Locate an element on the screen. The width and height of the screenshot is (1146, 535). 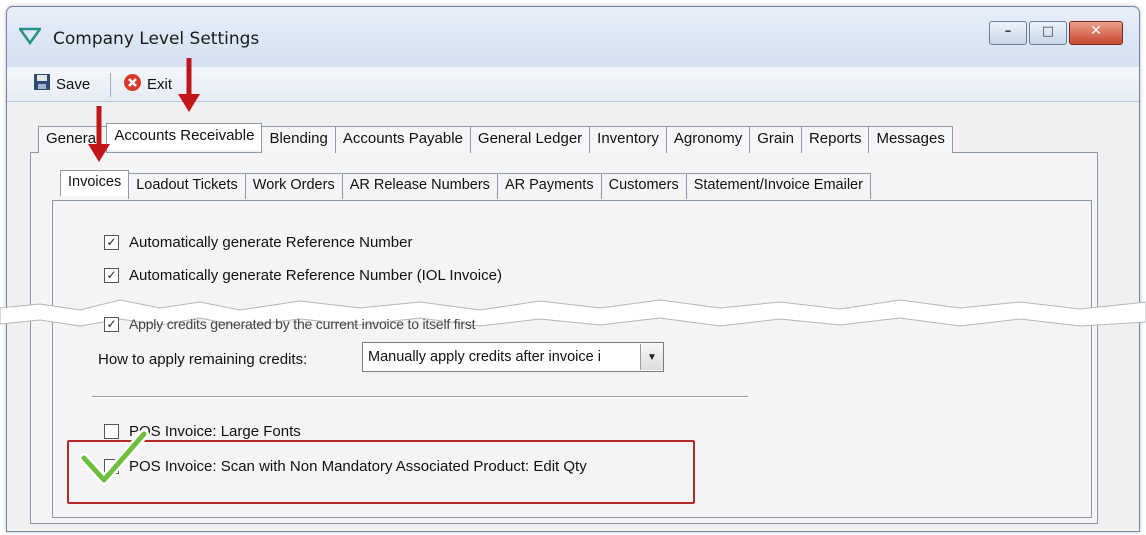
tab-customers: Customers is located at coordinates (643, 186).